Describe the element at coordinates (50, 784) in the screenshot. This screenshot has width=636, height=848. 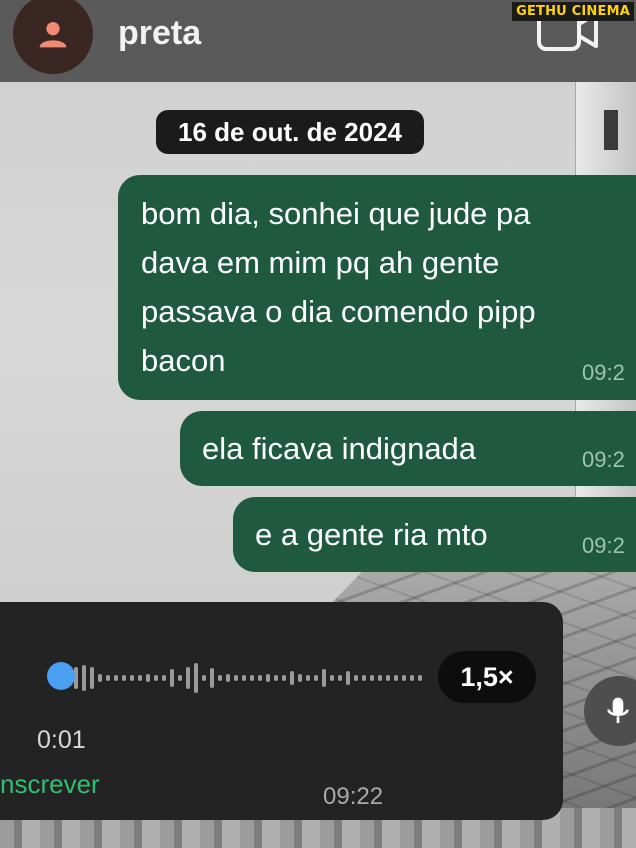
I see `transcribe-link: nscrever` at that location.